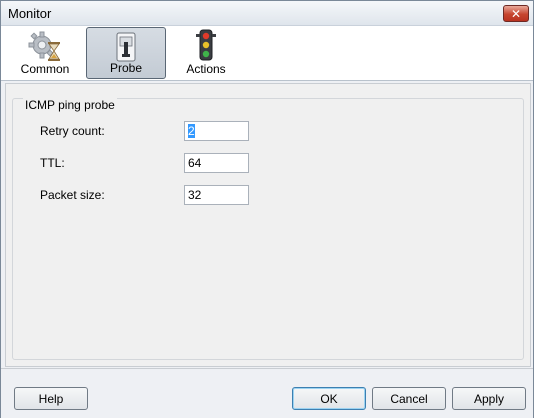 The image size is (534, 418). Describe the element at coordinates (126, 68) in the screenshot. I see `tab-probe-label: Probe` at that location.